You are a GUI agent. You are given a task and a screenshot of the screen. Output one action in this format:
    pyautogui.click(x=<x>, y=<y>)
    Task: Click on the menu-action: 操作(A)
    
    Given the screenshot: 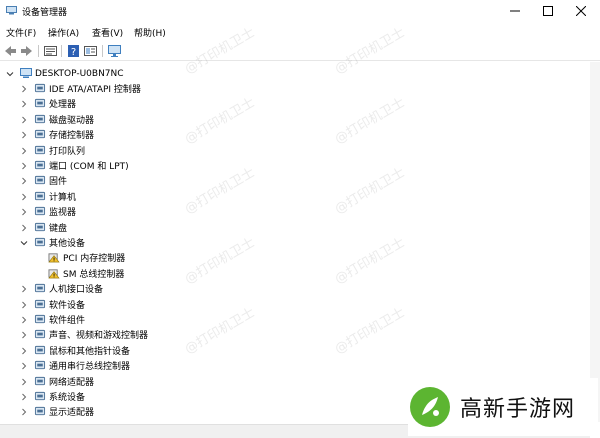 What is the action you would take?
    pyautogui.click(x=63, y=32)
    